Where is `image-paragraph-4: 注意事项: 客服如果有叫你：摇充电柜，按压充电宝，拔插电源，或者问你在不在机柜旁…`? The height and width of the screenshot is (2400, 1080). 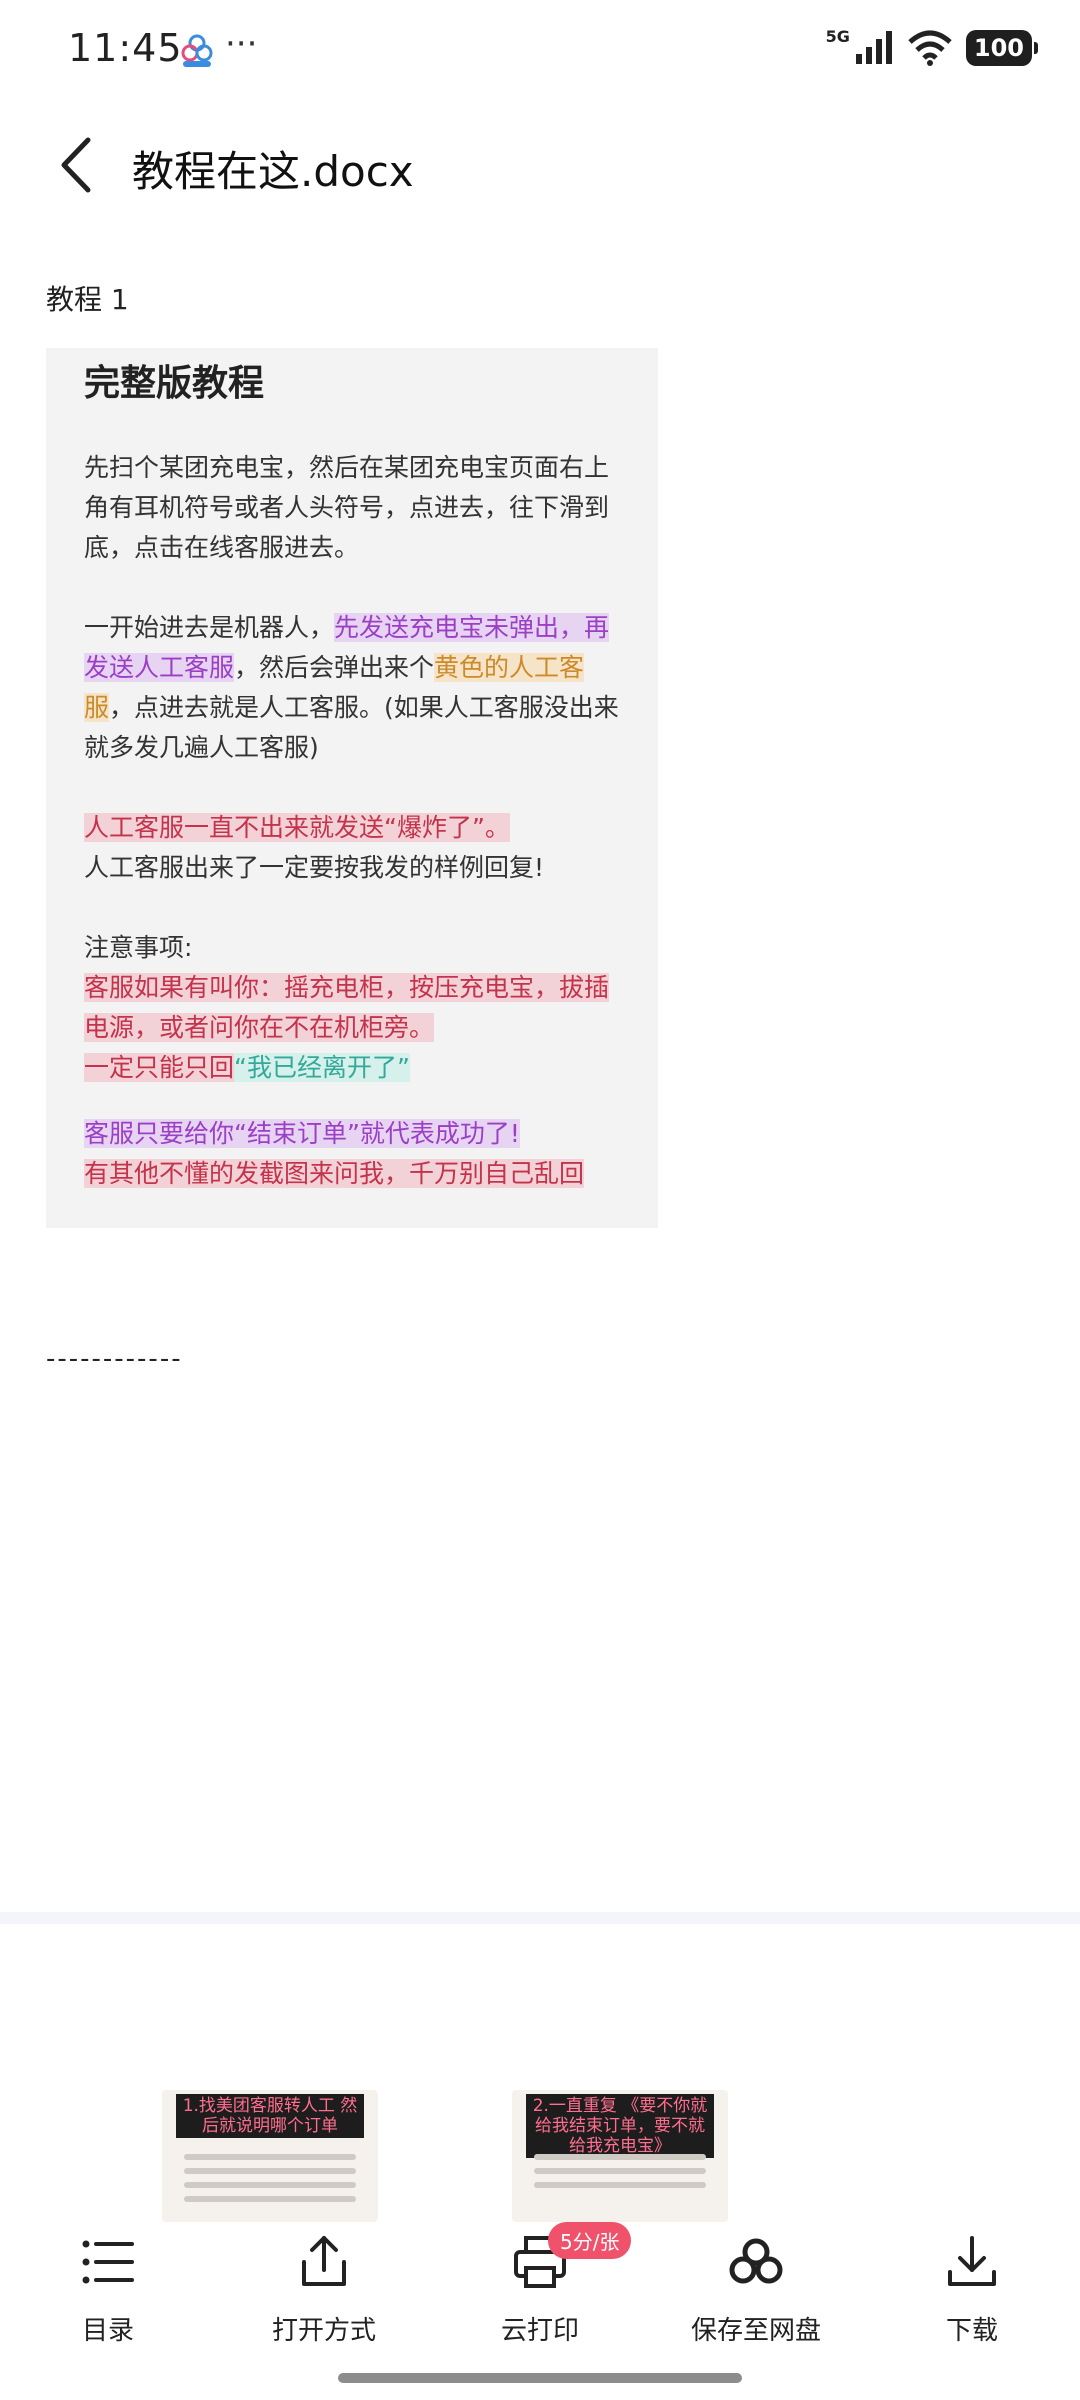 image-paragraph-4: 注意事项: 客服如果有叫你：摇充电柜，按压充电宝，拔插电源，或者问你在不在机柜旁… is located at coordinates (354, 1008).